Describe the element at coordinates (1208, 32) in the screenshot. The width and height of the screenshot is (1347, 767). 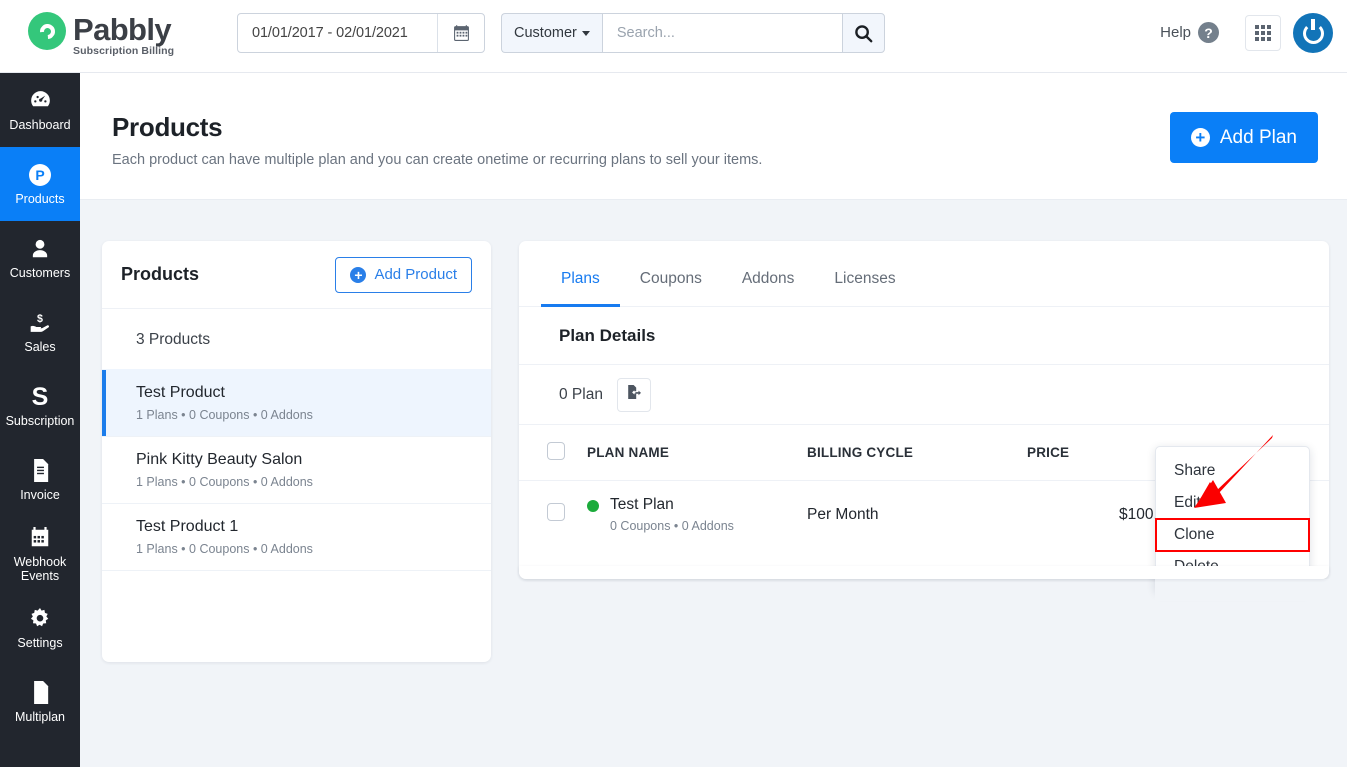
I see `question-mark-icon: ?` at that location.